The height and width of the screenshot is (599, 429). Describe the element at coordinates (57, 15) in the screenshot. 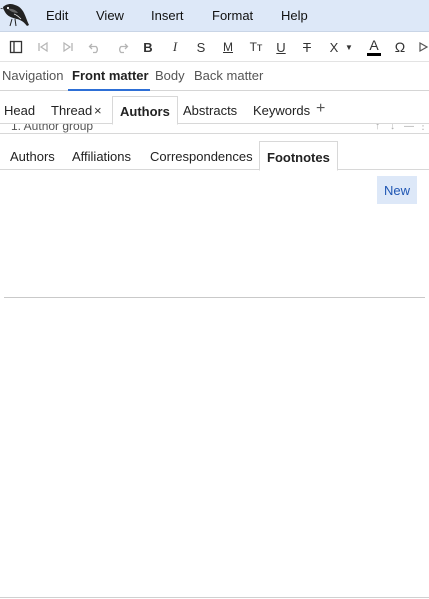

I see `menu-edit: Edit` at that location.